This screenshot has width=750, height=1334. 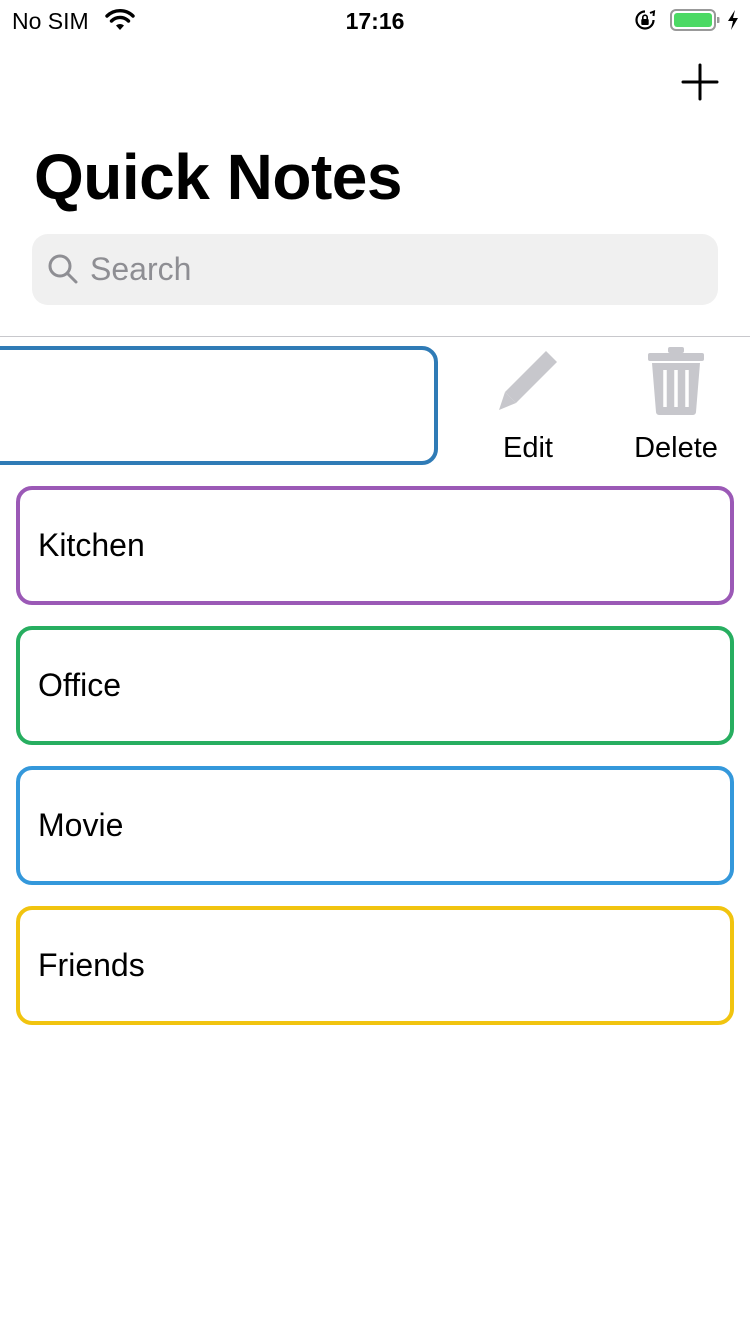 I want to click on search-icon, so click(x=63, y=269).